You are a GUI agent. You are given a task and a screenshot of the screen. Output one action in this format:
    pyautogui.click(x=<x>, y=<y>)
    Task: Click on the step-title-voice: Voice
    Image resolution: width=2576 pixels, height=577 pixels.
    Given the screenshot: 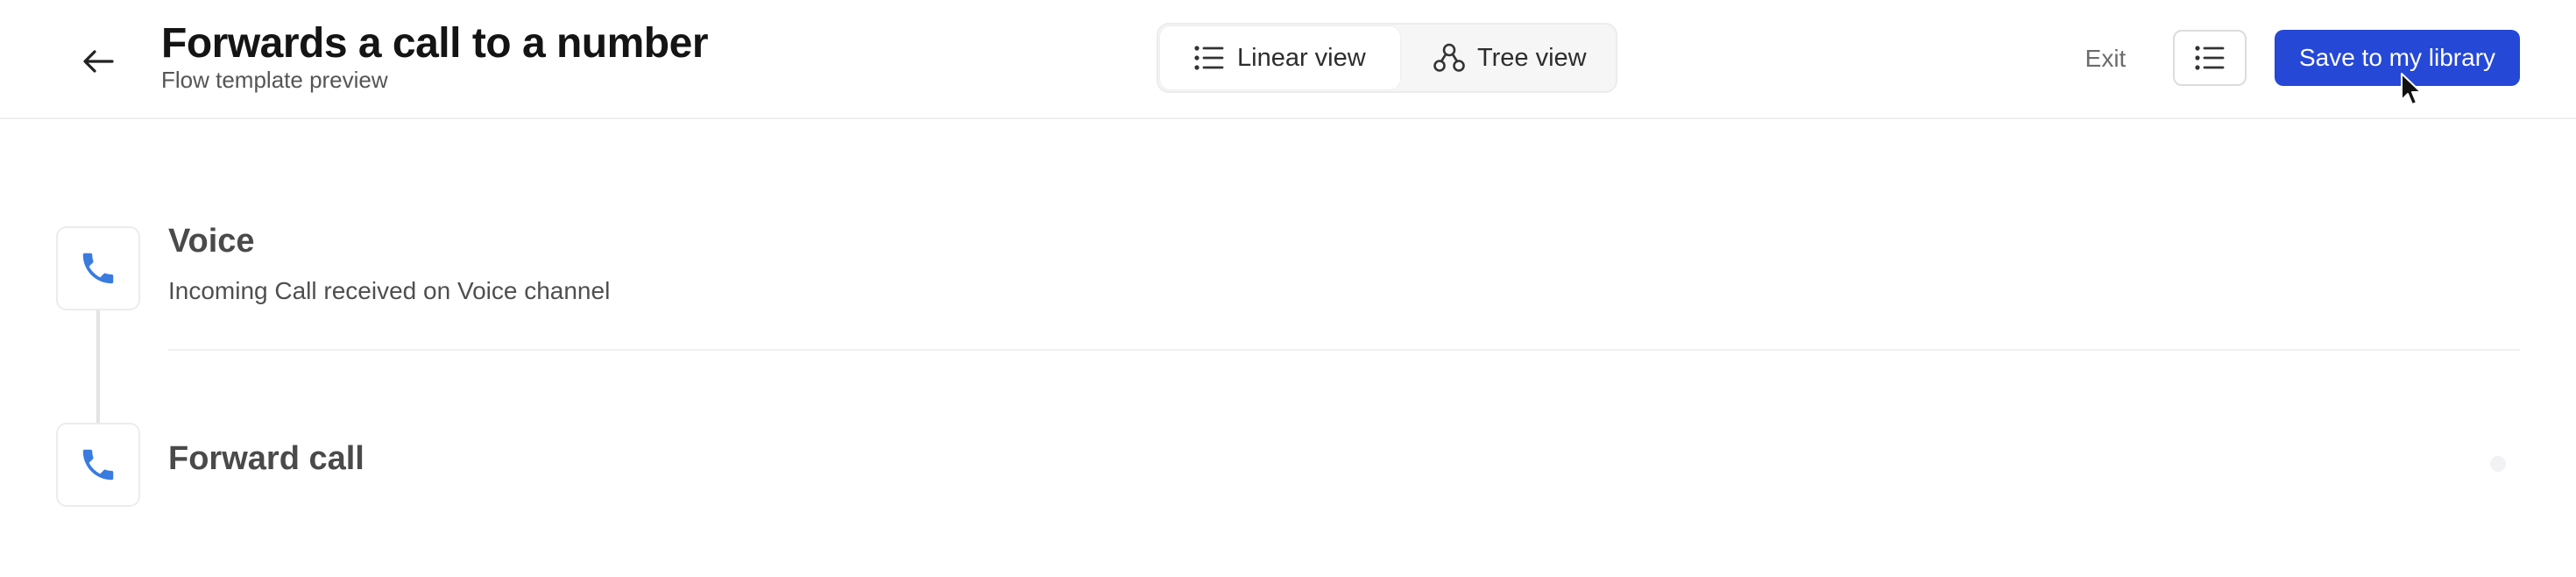 What is the action you would take?
    pyautogui.click(x=211, y=241)
    